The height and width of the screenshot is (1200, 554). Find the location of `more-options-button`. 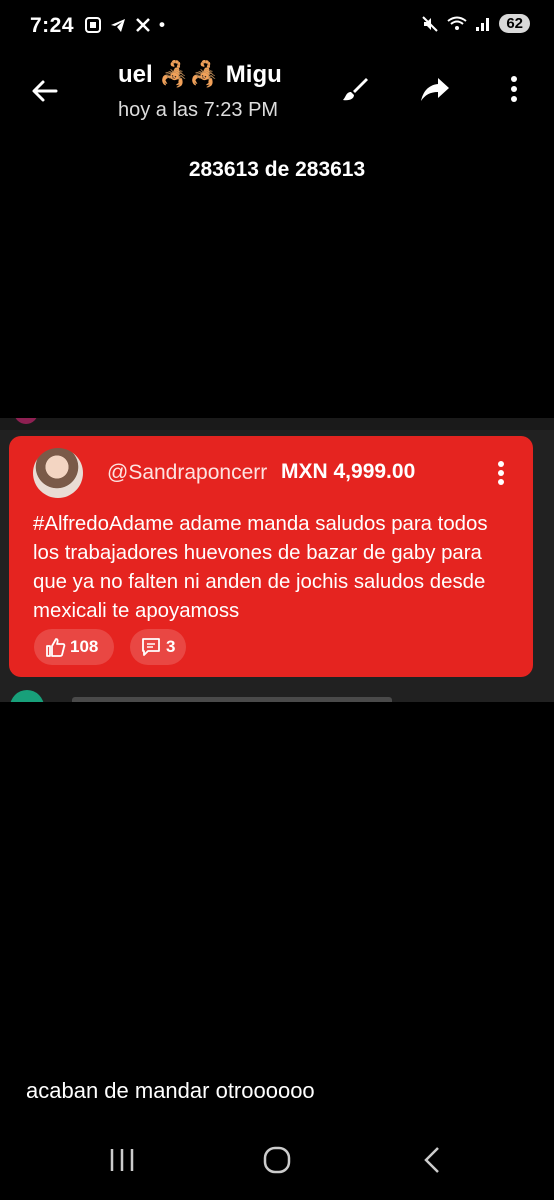

more-options-button is located at coordinates (514, 89).